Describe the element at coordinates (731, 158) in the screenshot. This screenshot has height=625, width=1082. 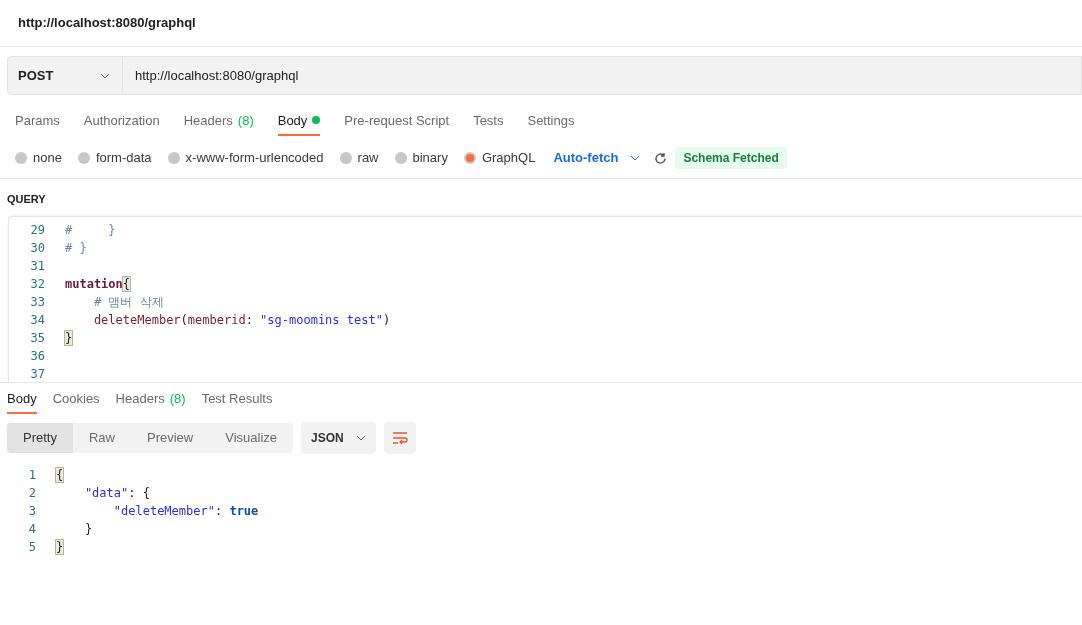
I see `status-badge: Schema Fetched` at that location.